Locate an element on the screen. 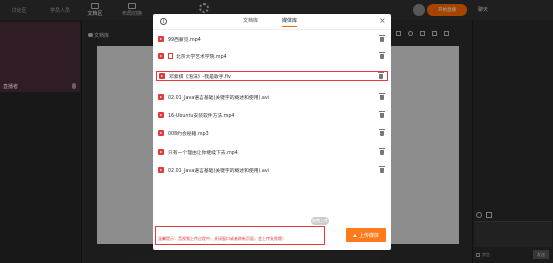 This screenshot has height=263, width=553. file-row: 008约会秘籍.mp3 is located at coordinates (272, 133).